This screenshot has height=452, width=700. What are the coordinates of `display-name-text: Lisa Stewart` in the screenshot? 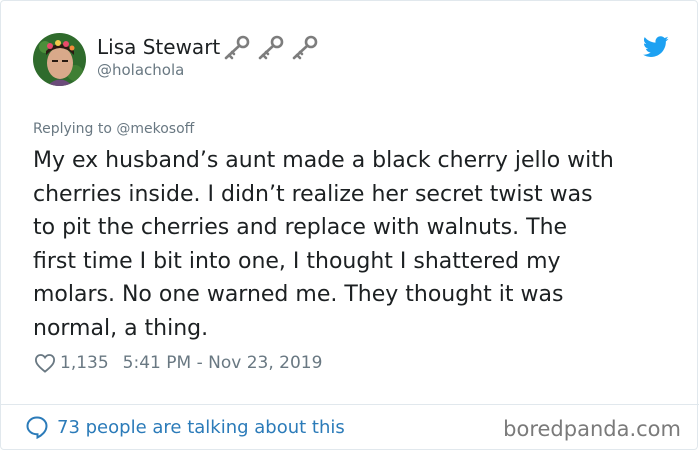 It's located at (159, 47).